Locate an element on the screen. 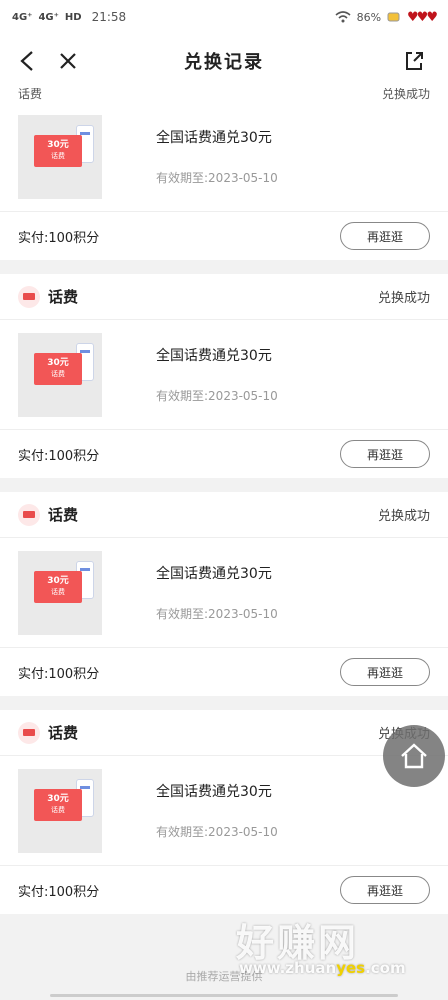 This screenshot has width=448, height=1000. status-bar: 4G⁺ 4G⁺ HD 21:58 86% ♥♥♥ is located at coordinates (224, 17).